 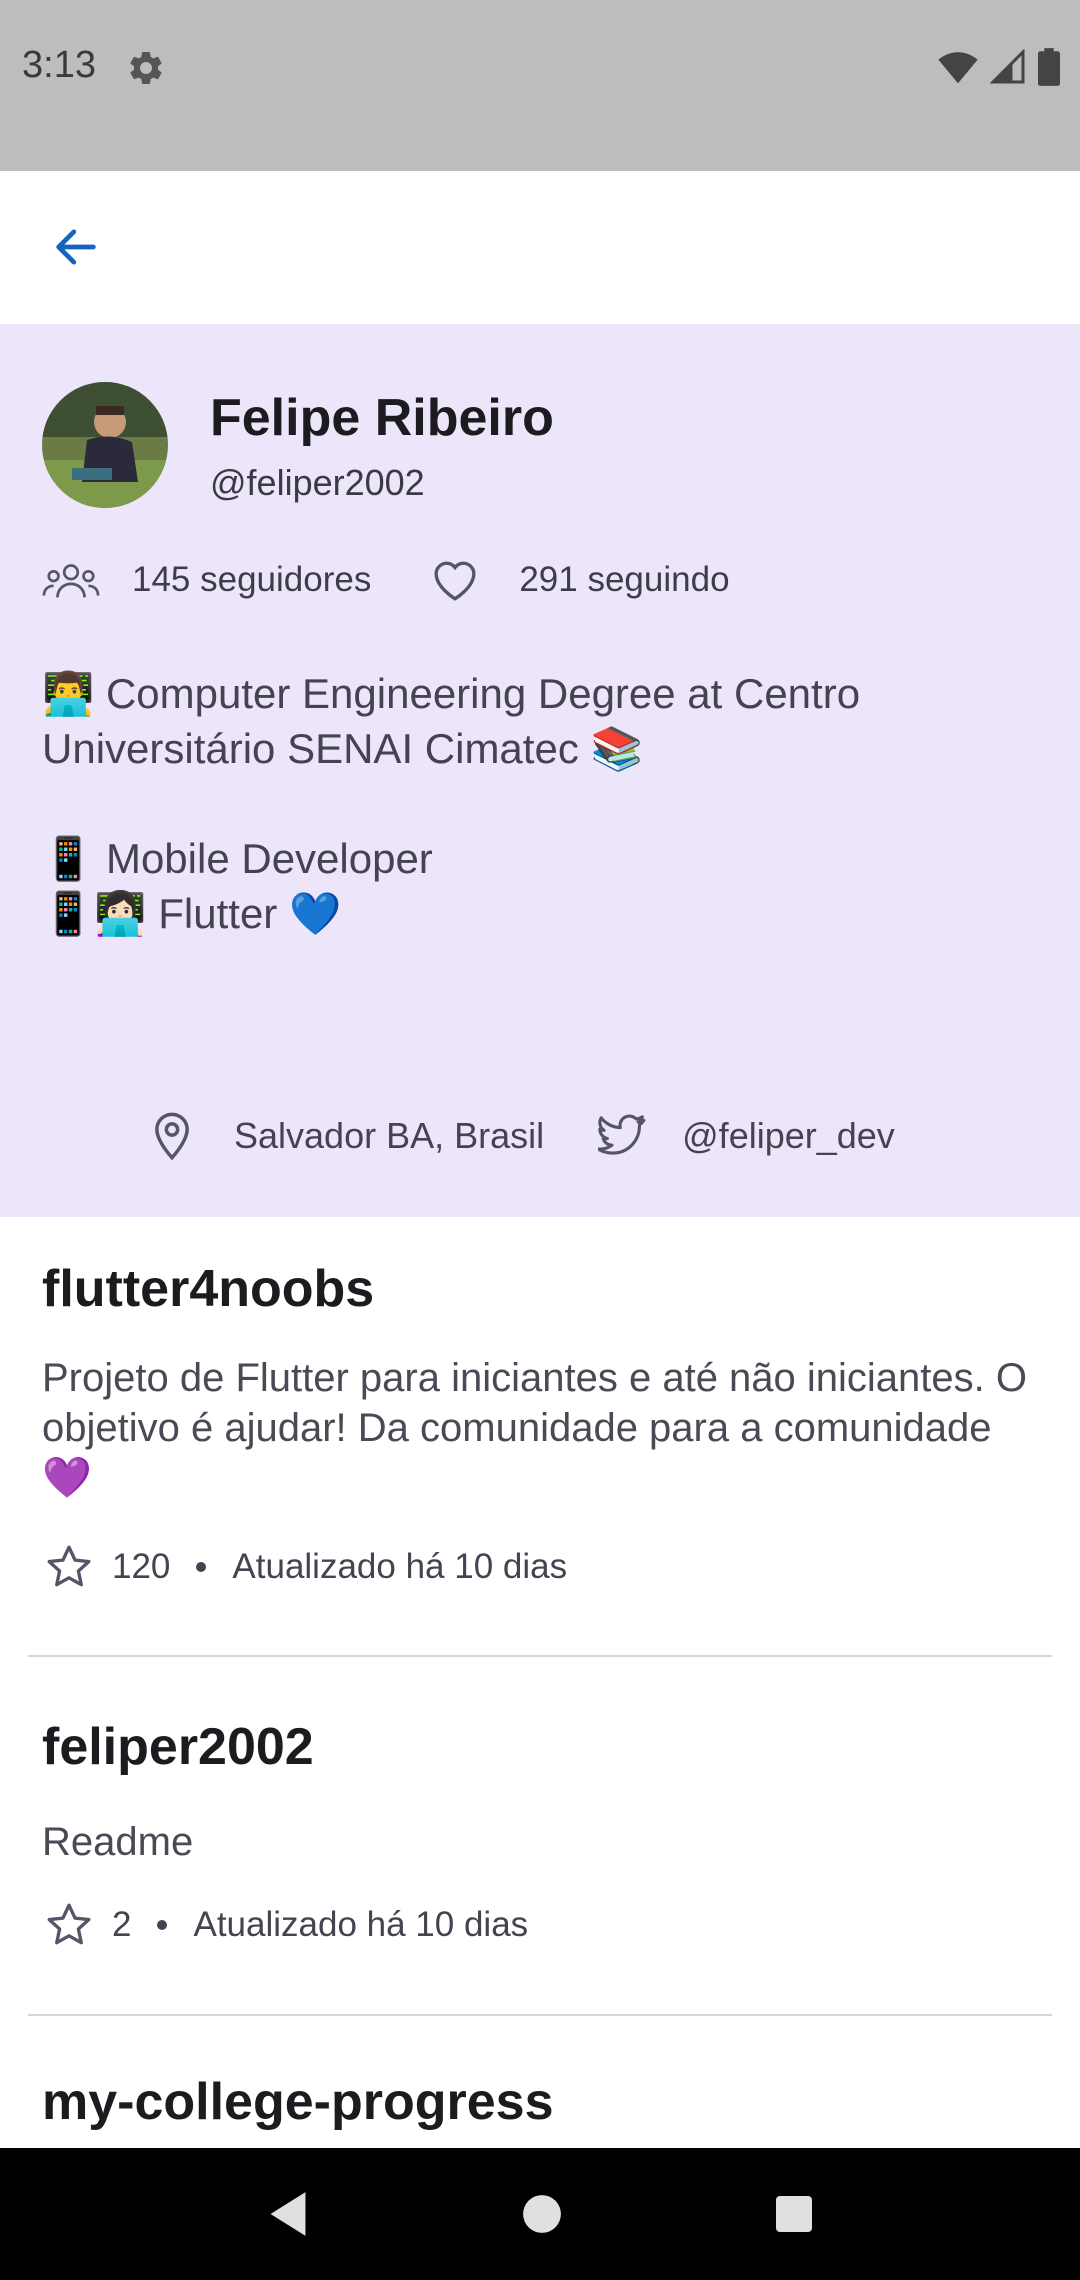 What do you see at coordinates (122, 1924) in the screenshot?
I see `repo-stars: 2` at bounding box center [122, 1924].